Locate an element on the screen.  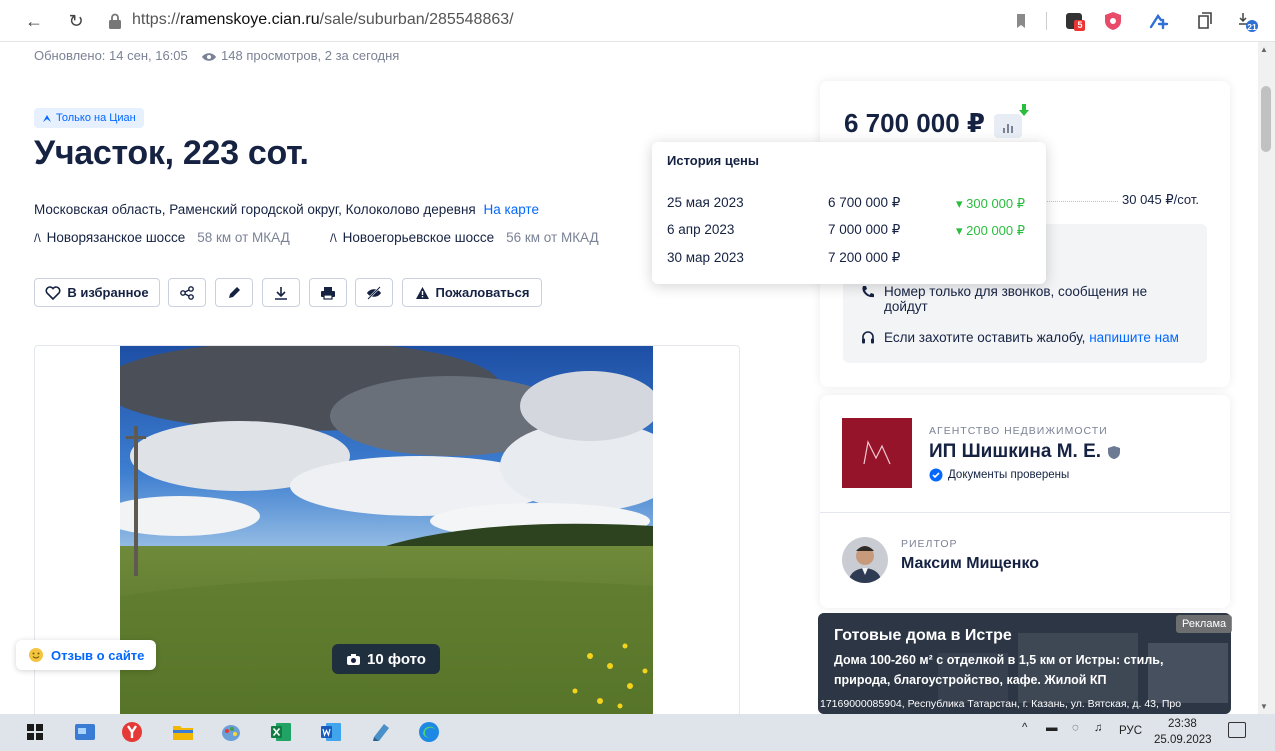
smiley-icon is located at coordinates (36, 655).